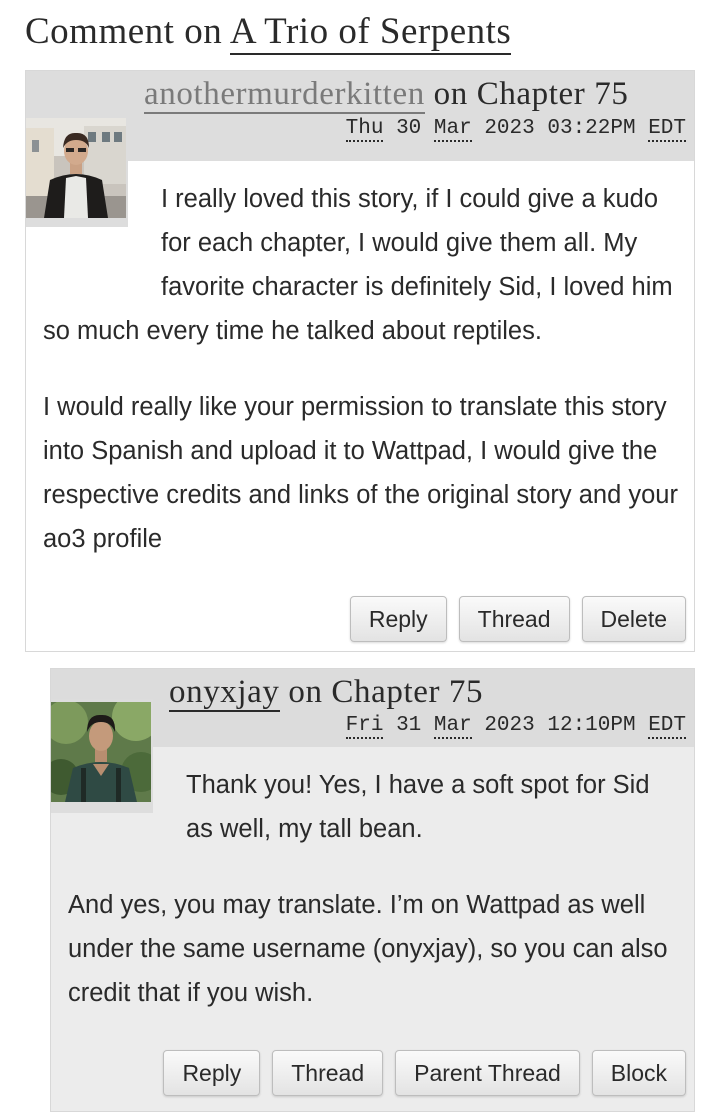  What do you see at coordinates (409, 725) in the screenshot?
I see `day: 31` at bounding box center [409, 725].